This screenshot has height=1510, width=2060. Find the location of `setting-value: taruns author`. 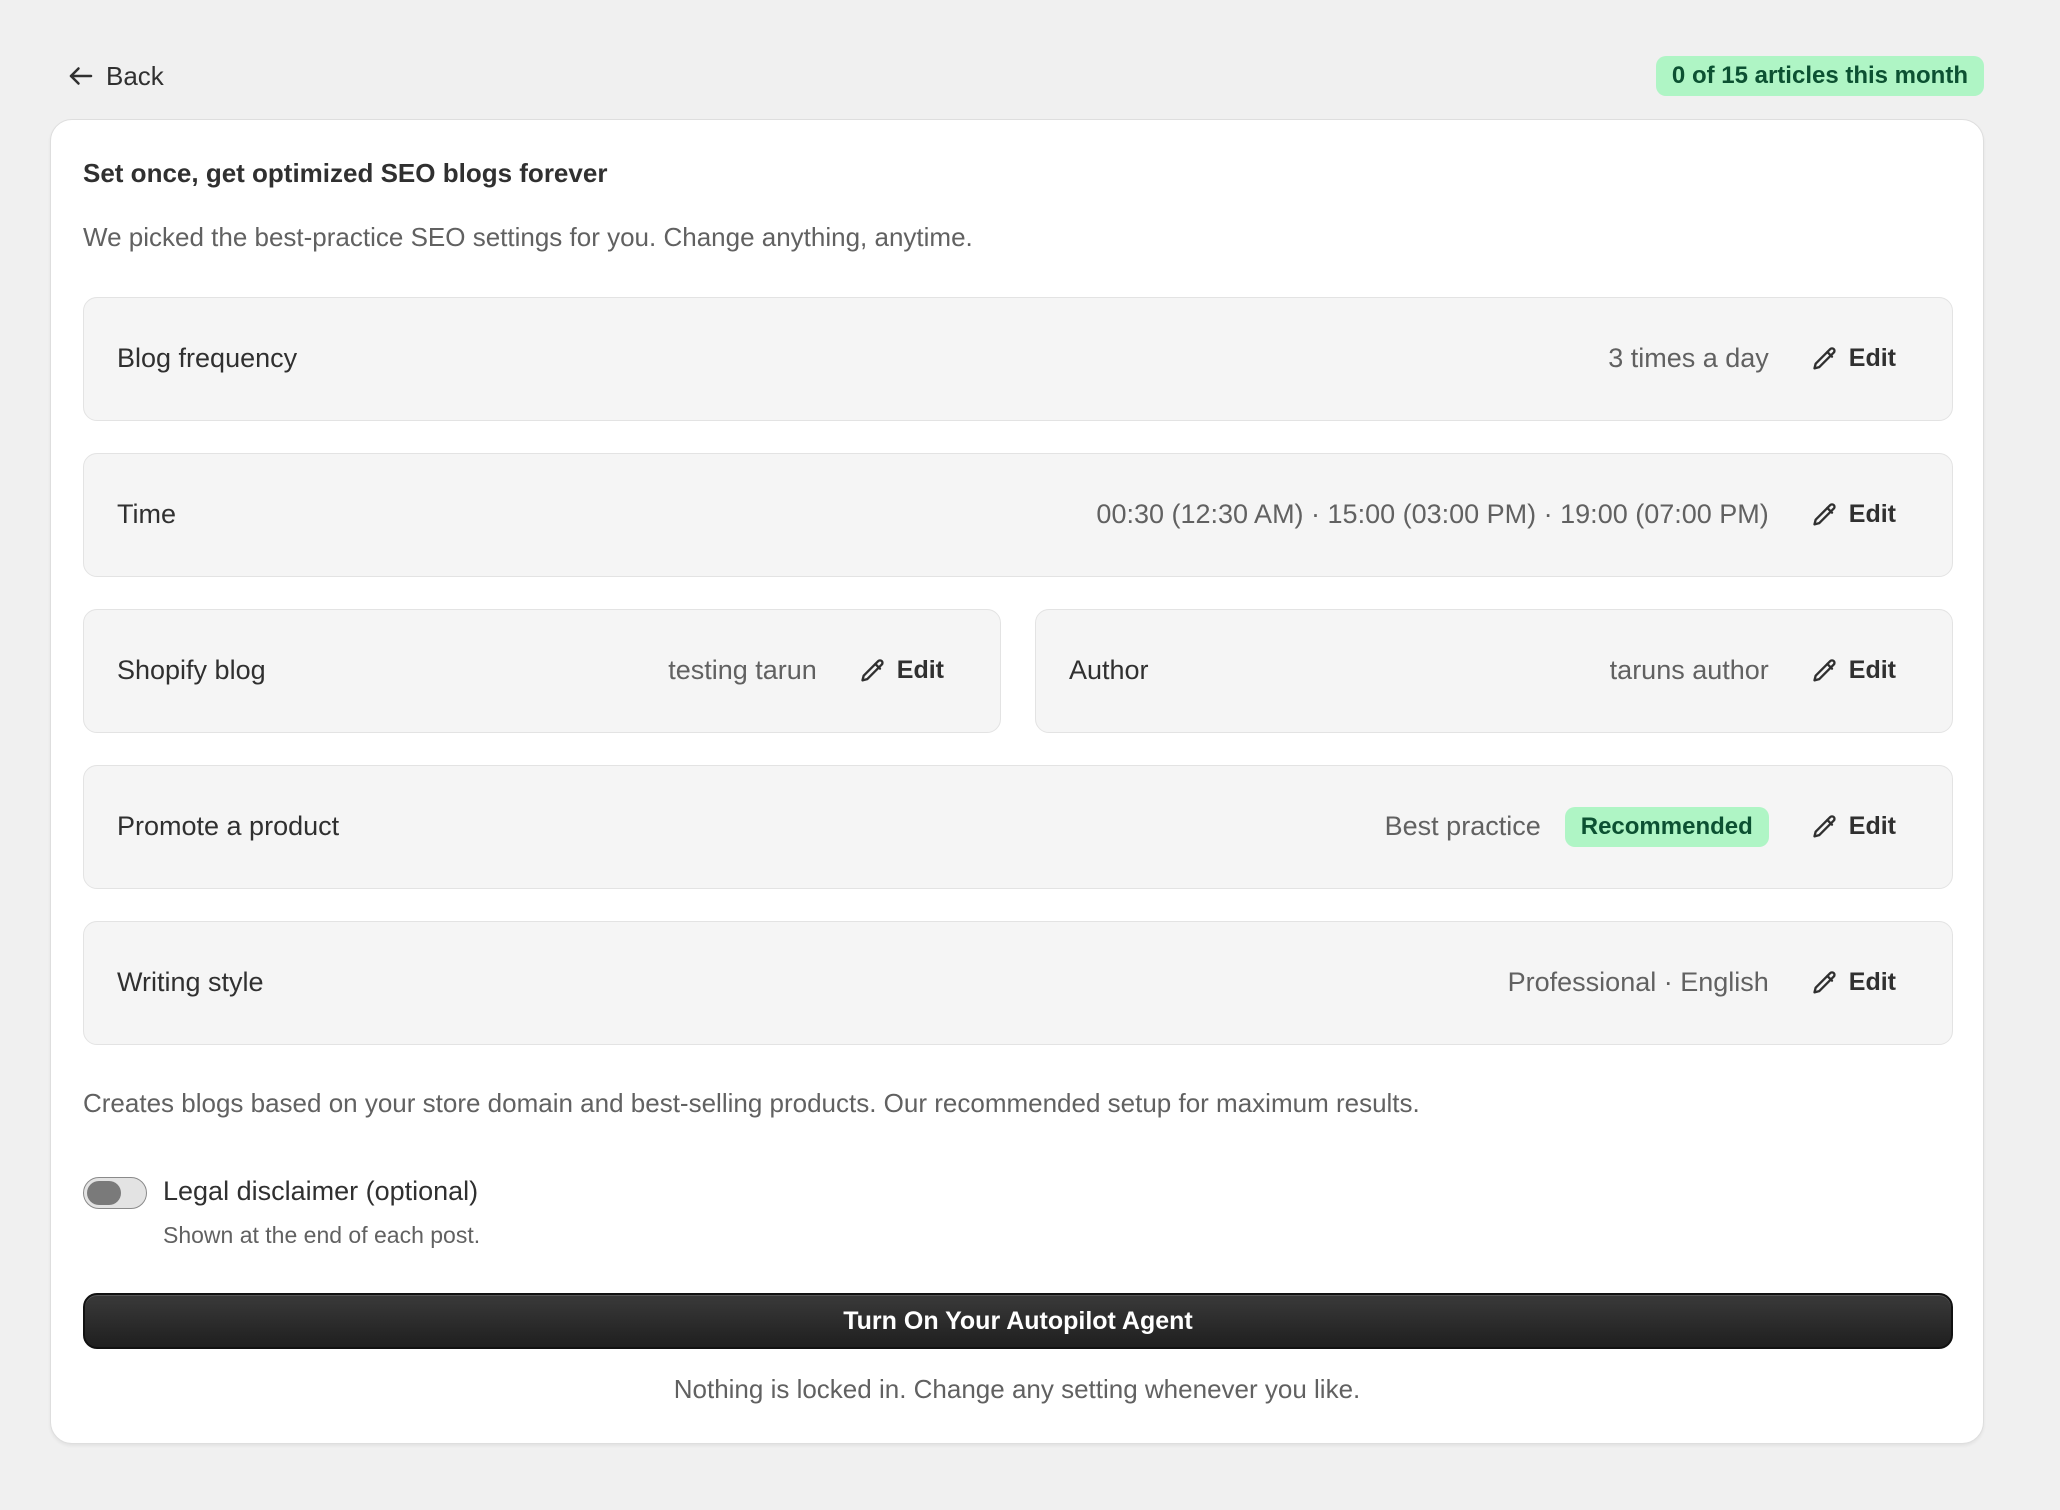

setting-value: taruns author is located at coordinates (1689, 670).